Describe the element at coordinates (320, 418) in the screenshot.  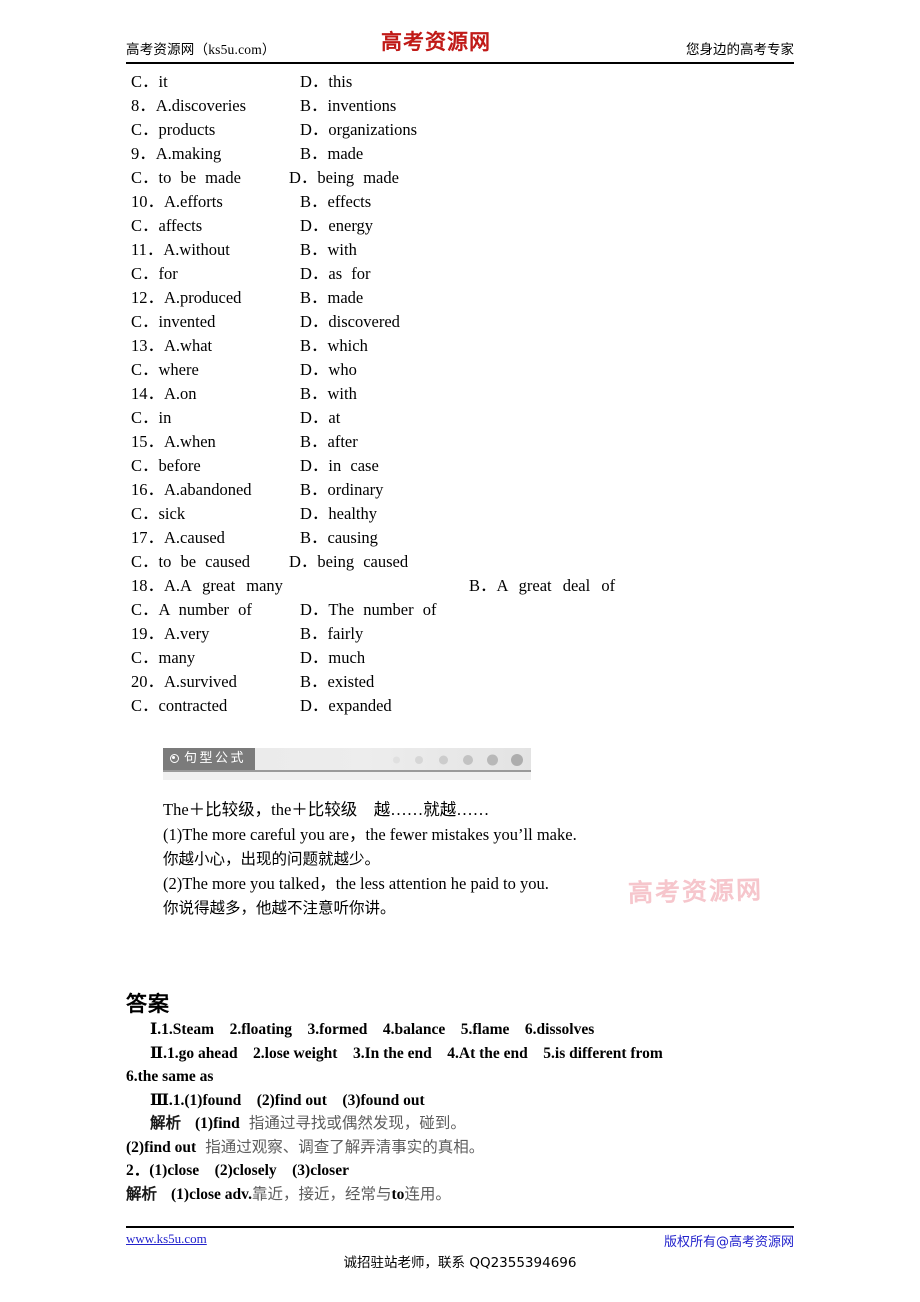
I see `option-choice-right: D．at` at that location.